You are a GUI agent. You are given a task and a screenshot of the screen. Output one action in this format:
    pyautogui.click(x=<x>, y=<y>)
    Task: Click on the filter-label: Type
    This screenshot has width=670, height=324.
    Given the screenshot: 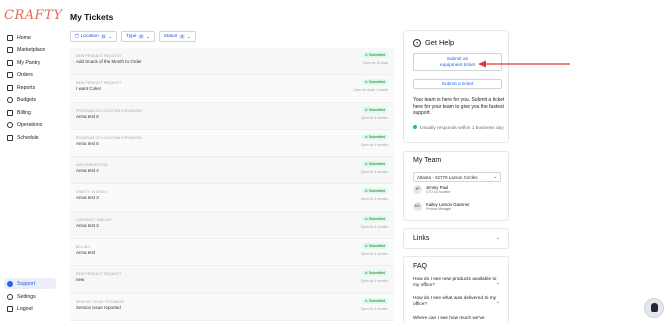 What is the action you would take?
    pyautogui.click(x=131, y=36)
    